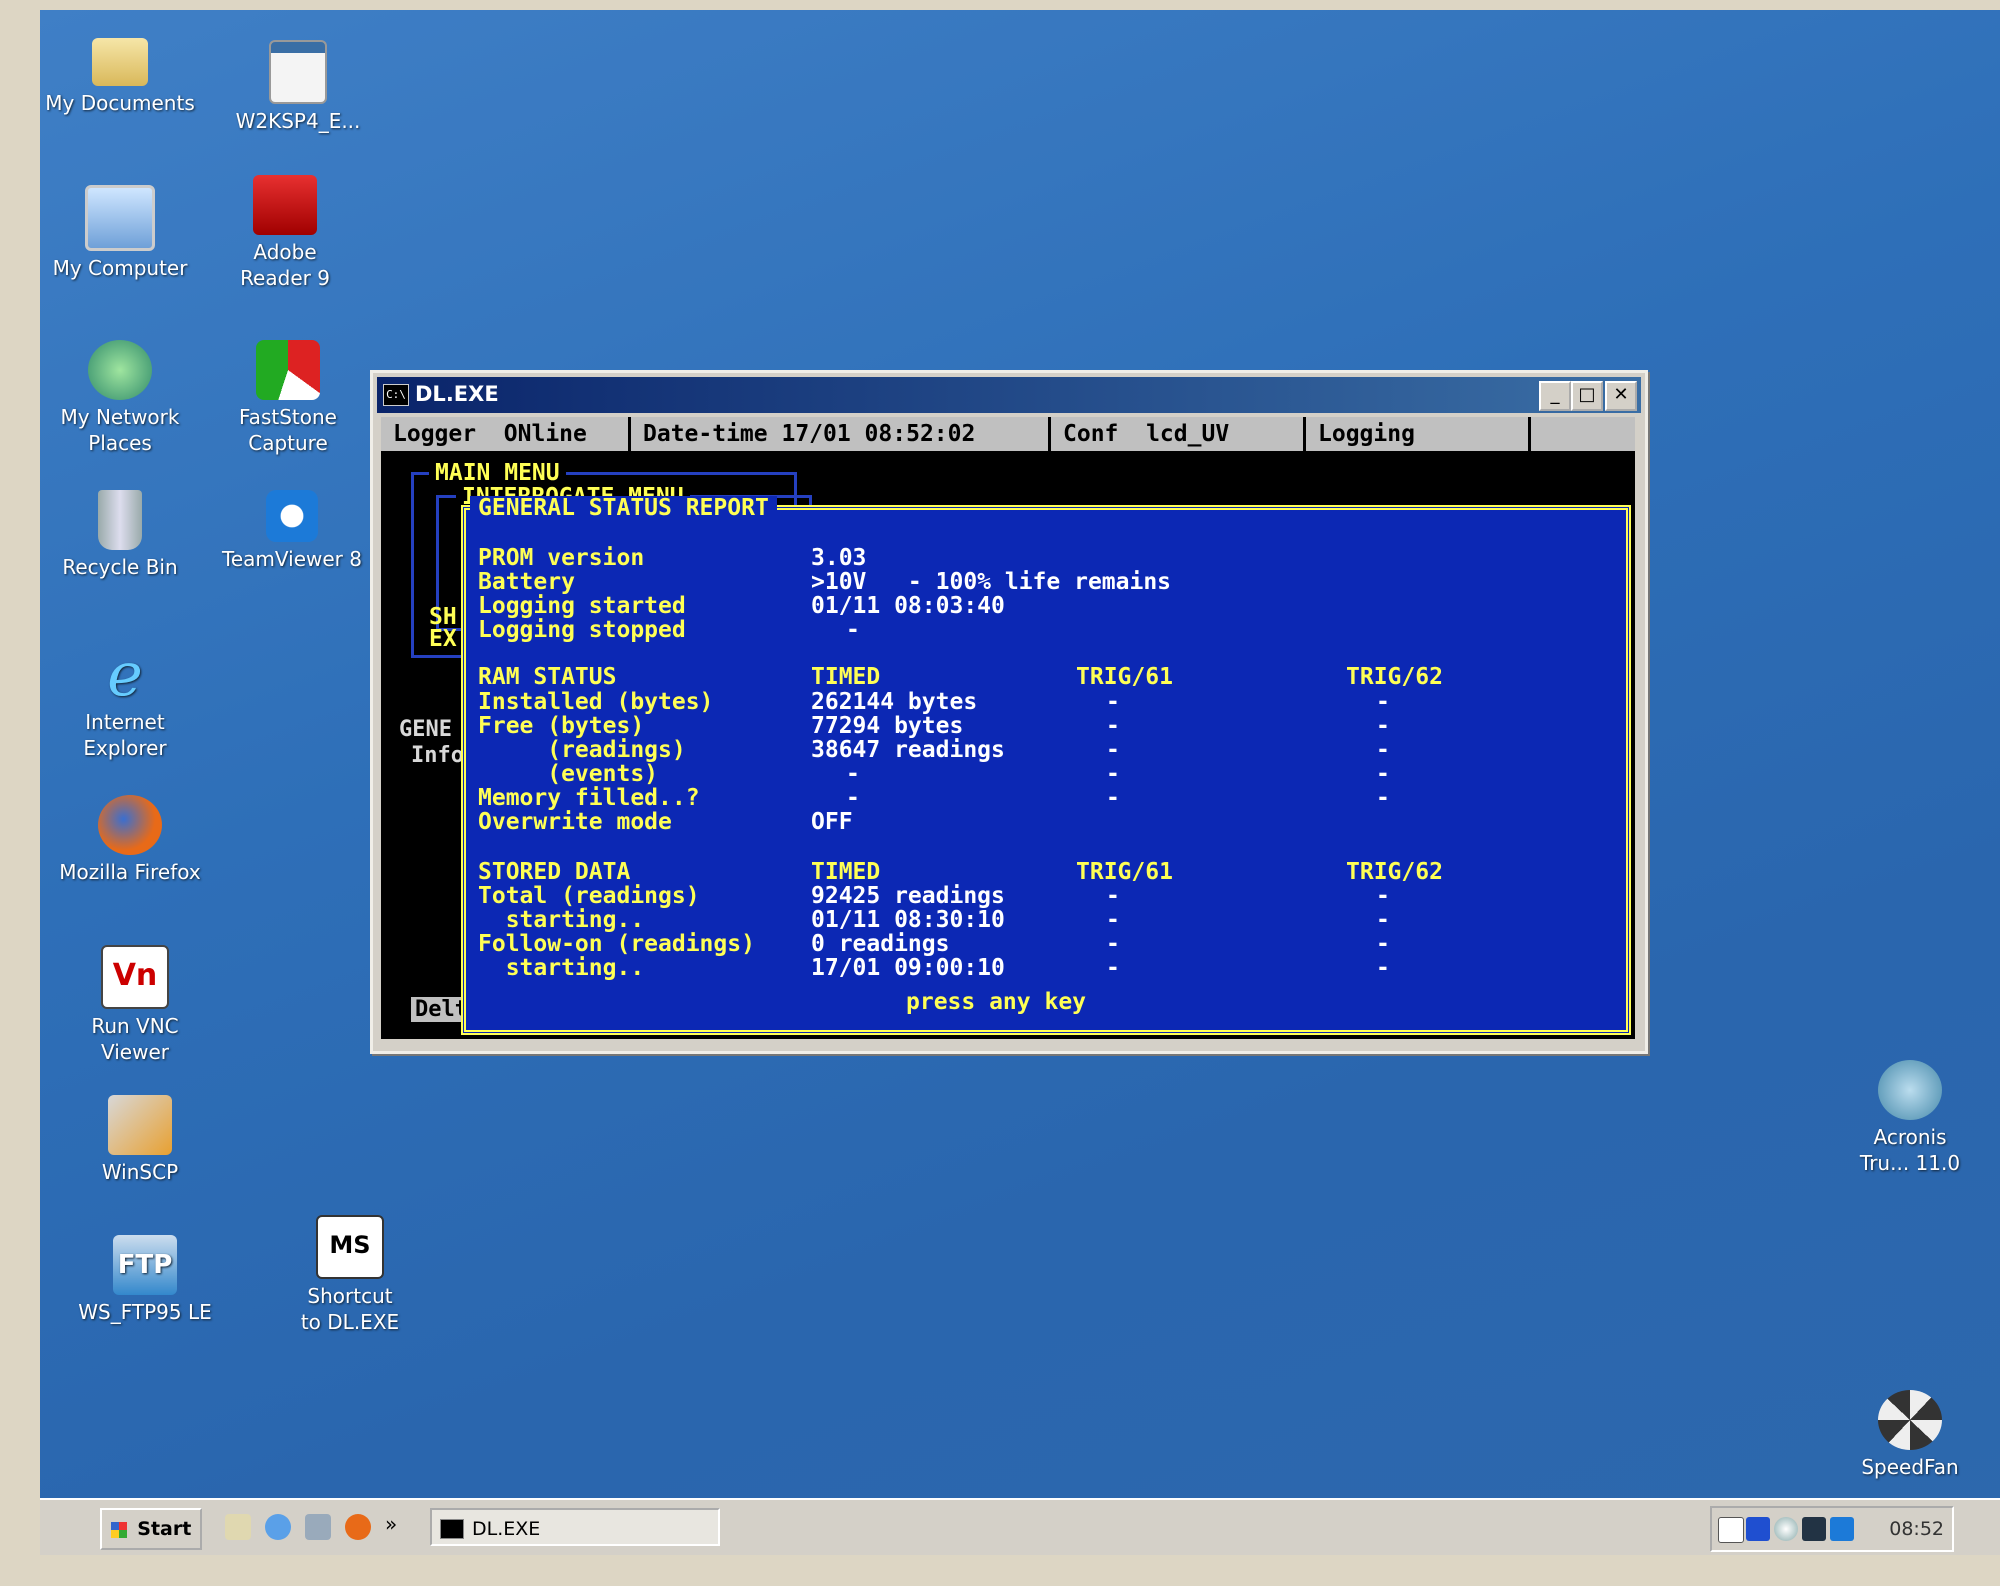 This screenshot has width=2000, height=1586. What do you see at coordinates (120, 73) in the screenshot?
I see `desktop-icon-my-documents: My Documents` at bounding box center [120, 73].